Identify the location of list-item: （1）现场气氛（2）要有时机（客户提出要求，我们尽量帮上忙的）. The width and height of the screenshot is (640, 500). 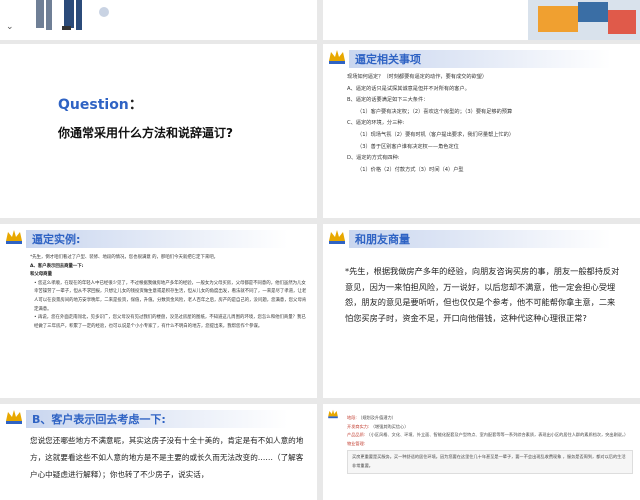
(436, 134).